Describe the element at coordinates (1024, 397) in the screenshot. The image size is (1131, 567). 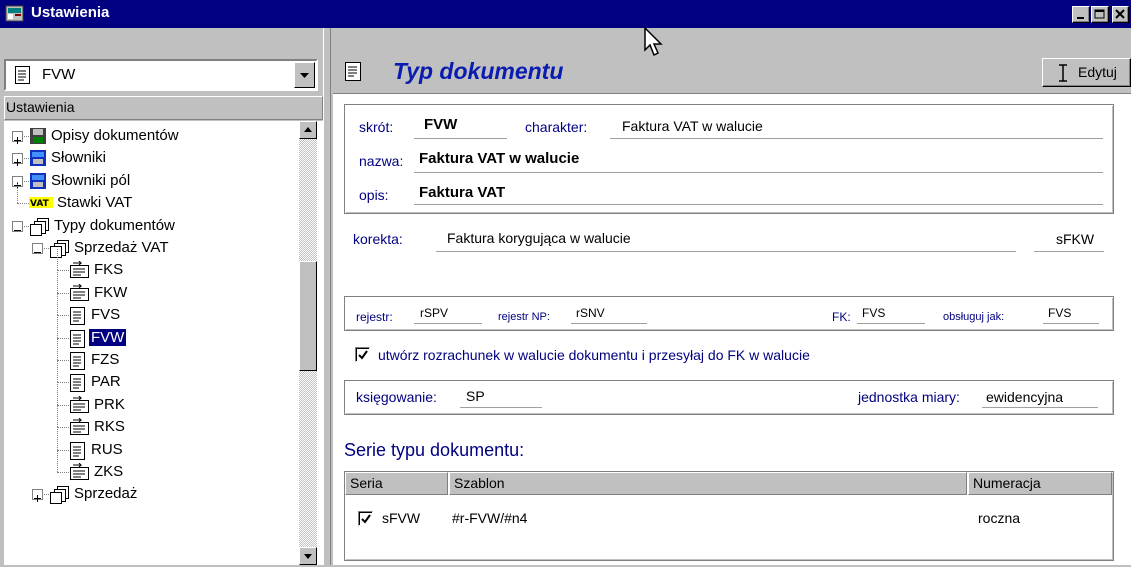
I see `jednostka-field: ewidencyjna` at that location.